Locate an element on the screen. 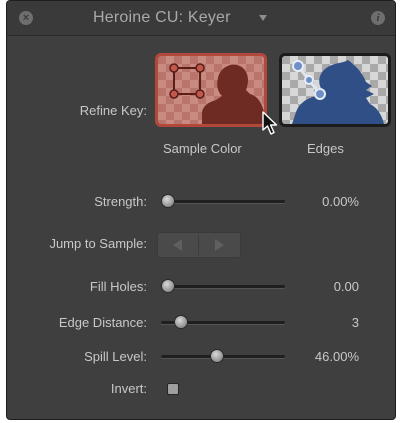  invert-label: Invert: is located at coordinates (128, 388).